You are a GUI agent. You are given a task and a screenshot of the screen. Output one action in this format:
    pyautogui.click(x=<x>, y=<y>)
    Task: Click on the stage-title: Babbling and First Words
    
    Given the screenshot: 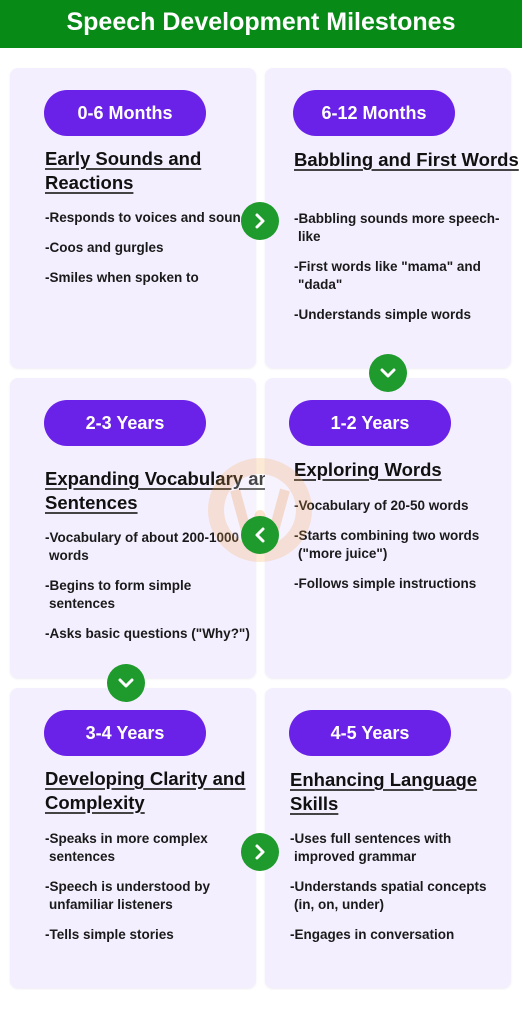 What is the action you would take?
    pyautogui.click(x=406, y=159)
    